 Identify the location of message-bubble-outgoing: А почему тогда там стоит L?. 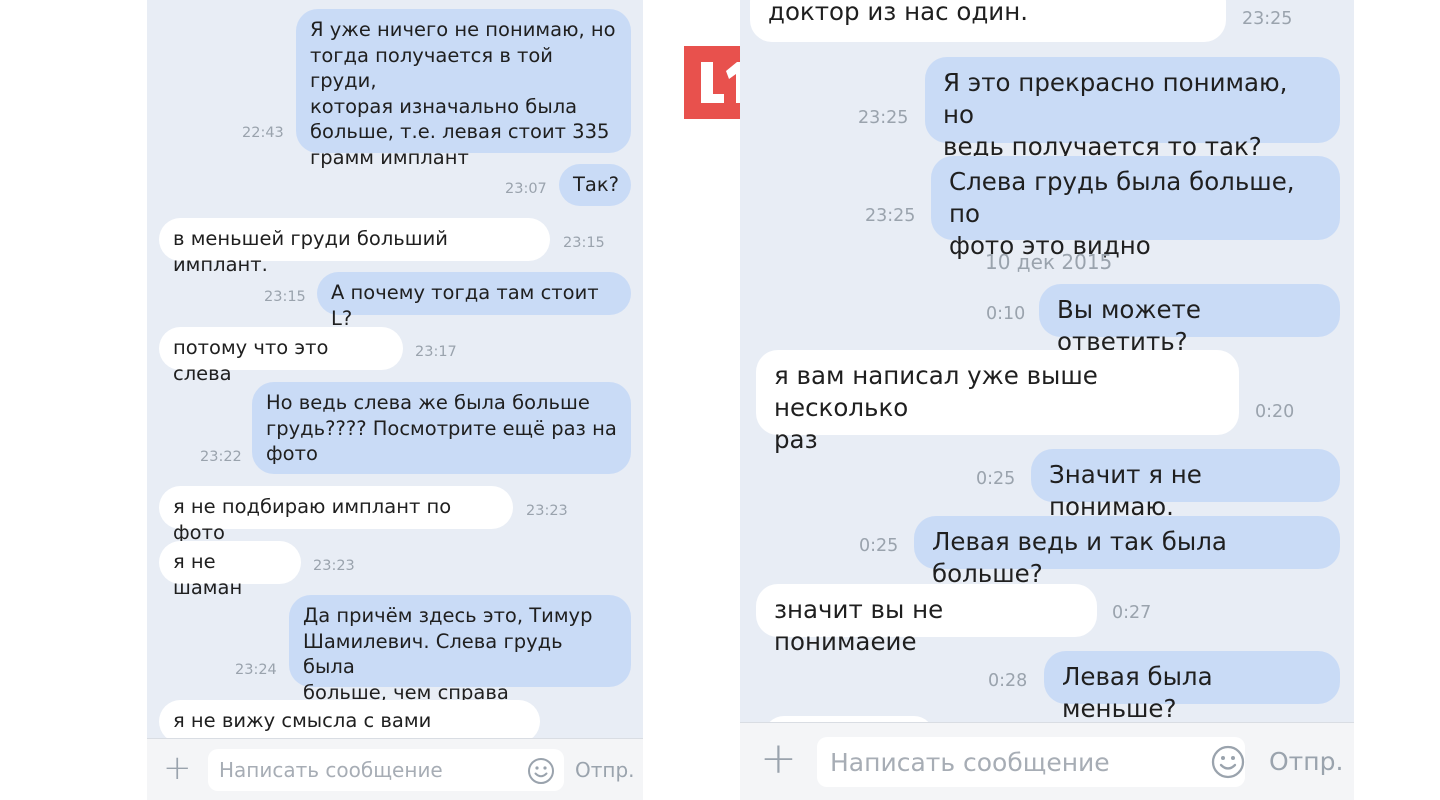
(474, 301).